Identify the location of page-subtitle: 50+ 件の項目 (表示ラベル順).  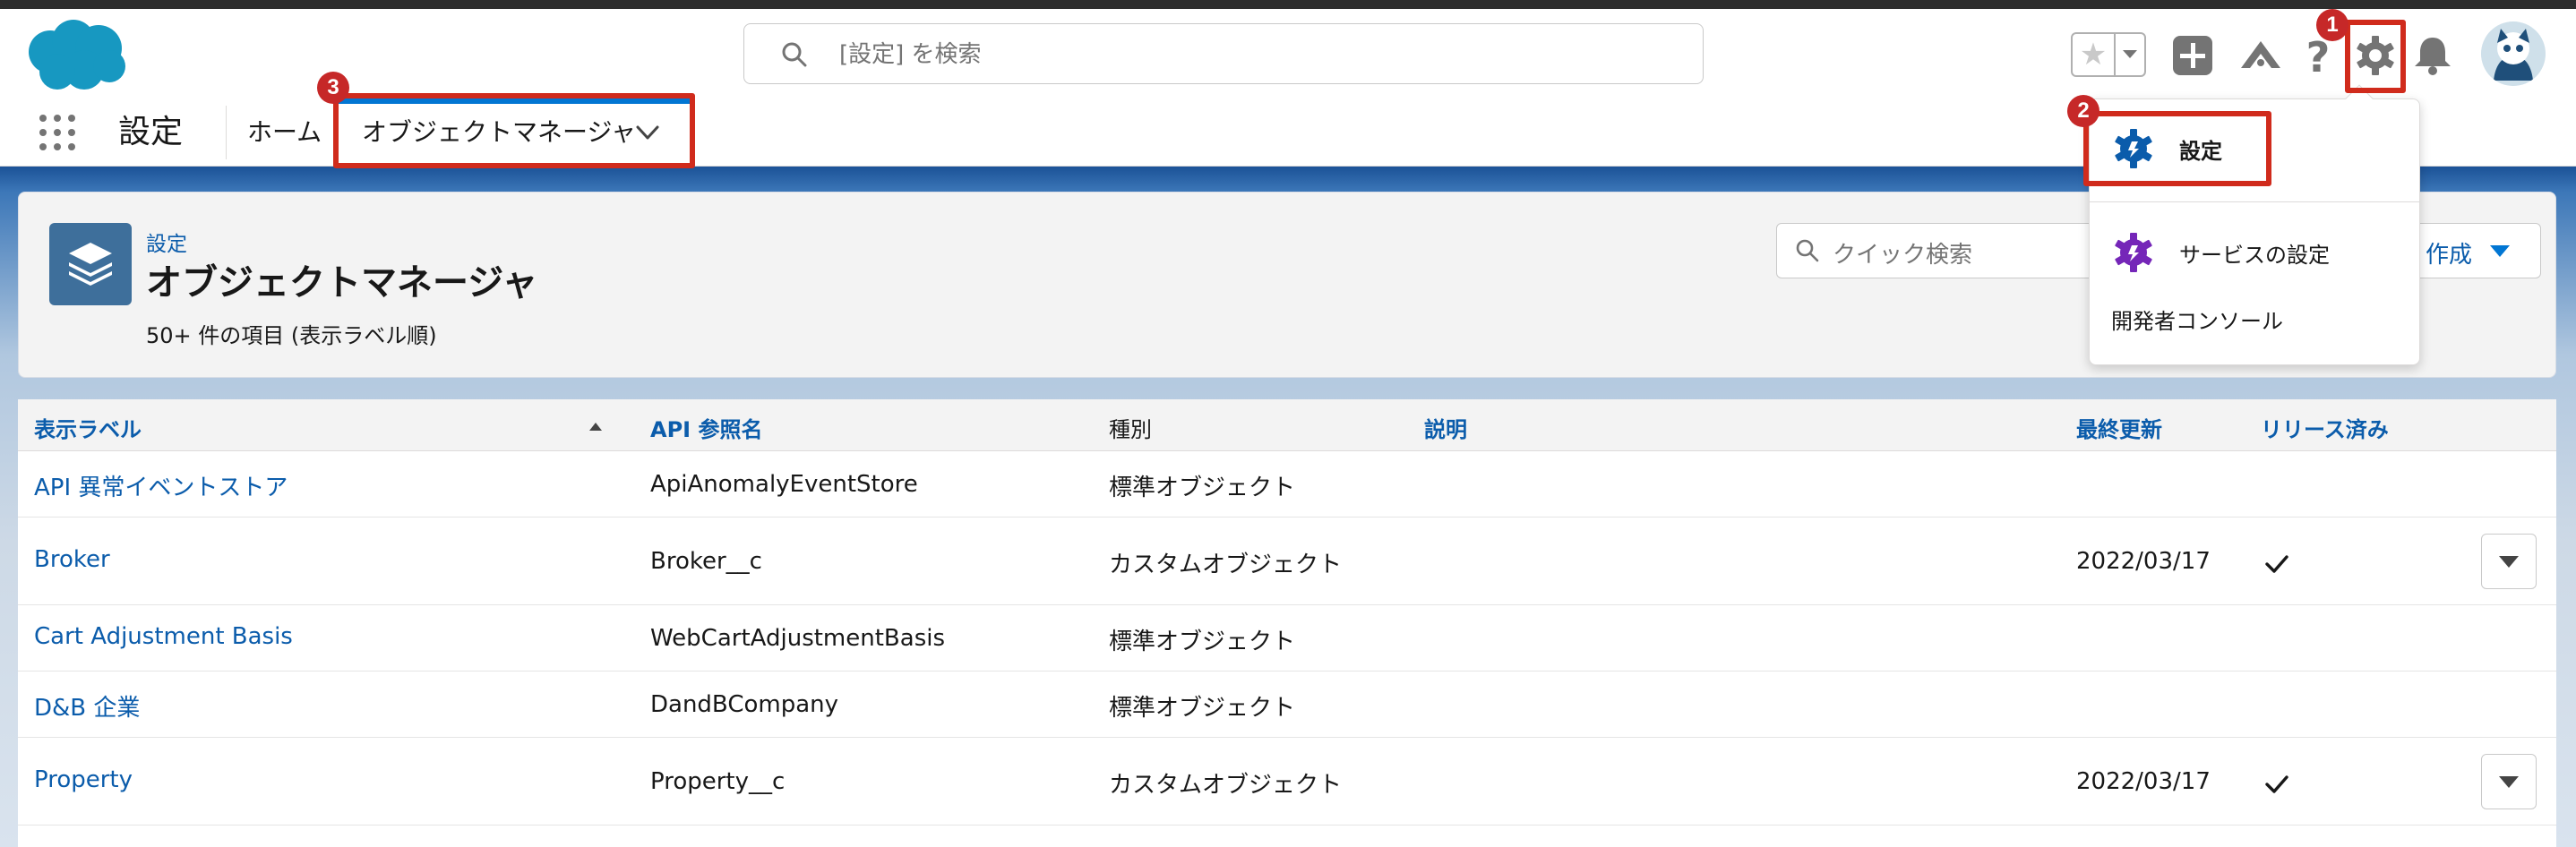
(291, 335).